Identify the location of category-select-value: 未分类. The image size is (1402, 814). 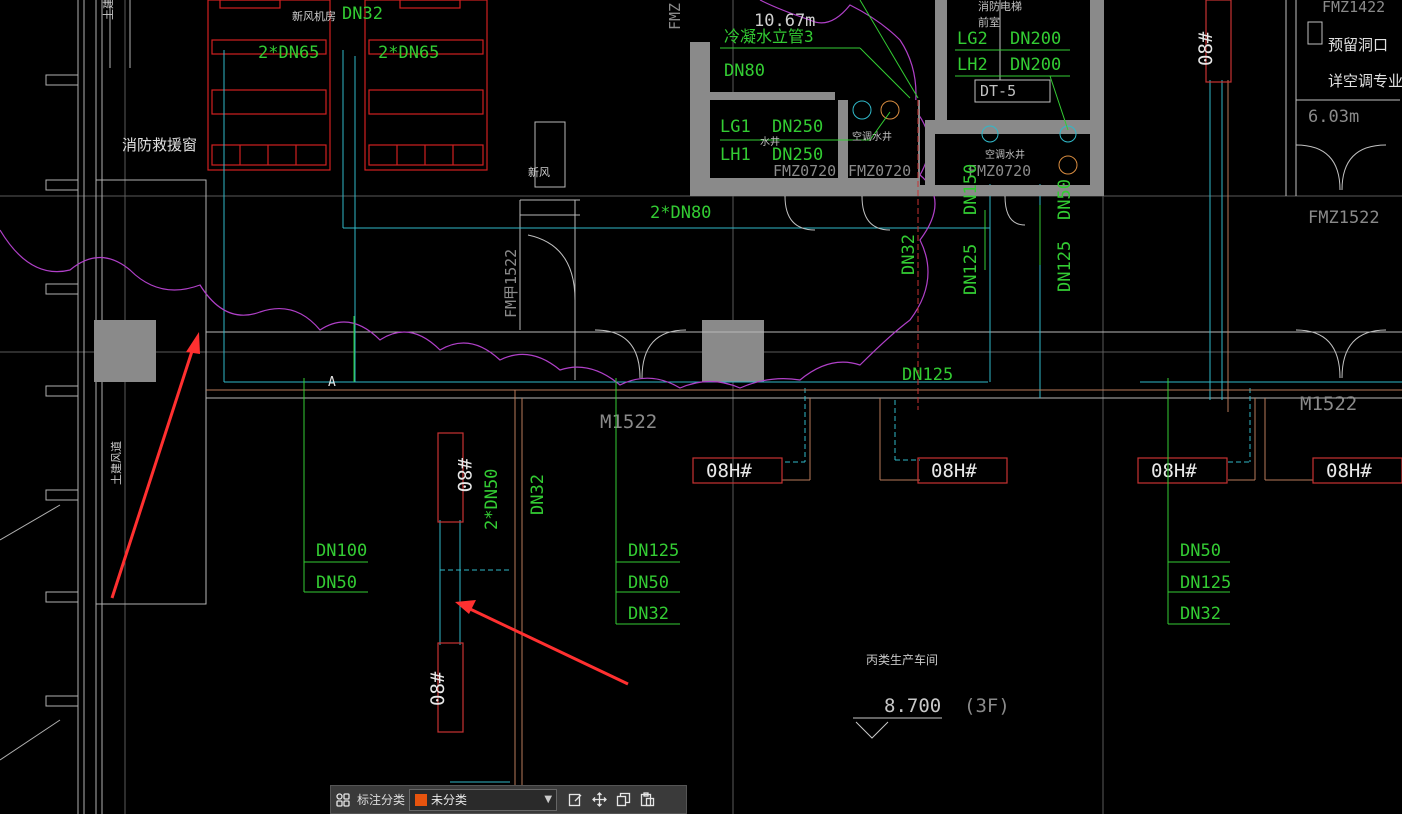
(449, 800).